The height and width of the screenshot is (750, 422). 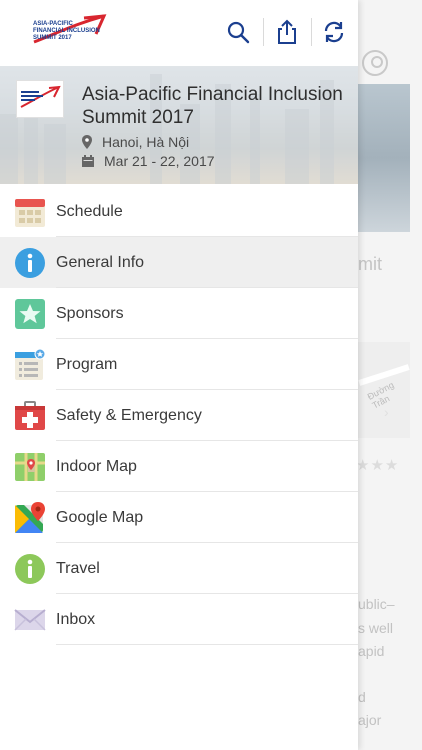 I want to click on event-logo, so click(x=40, y=99).